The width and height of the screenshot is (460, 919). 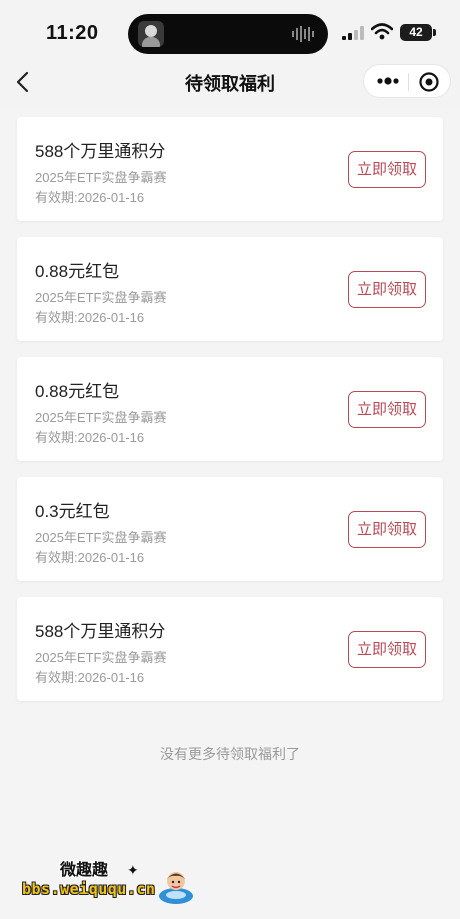 I want to click on audio-wave-icon, so click(x=303, y=34).